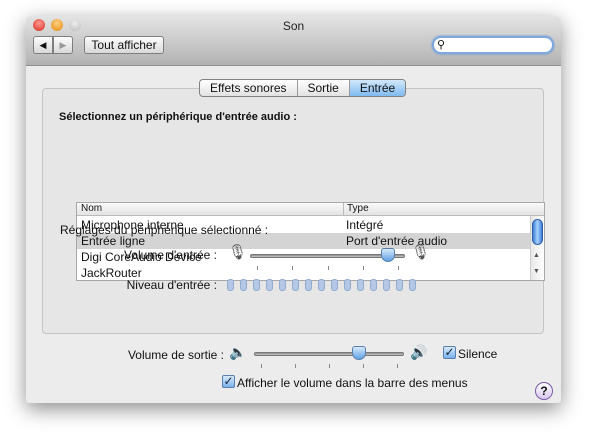 The height and width of the screenshot is (446, 600). What do you see at coordinates (175, 355) in the screenshot?
I see `output-volume-label: Volume de sortie :` at bounding box center [175, 355].